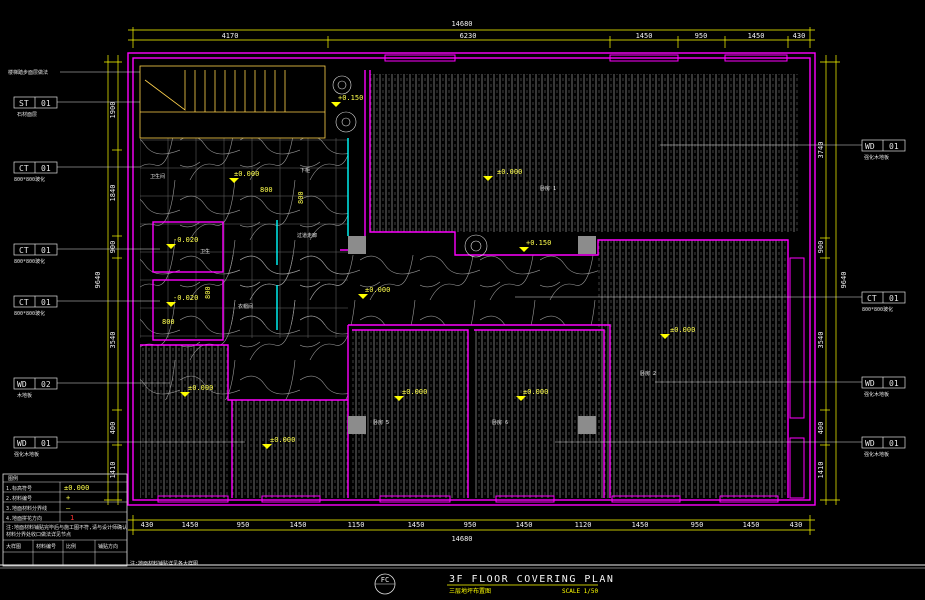 The width and height of the screenshot is (925, 600). I want to click on room-label: 卧房 2, so click(648, 373).